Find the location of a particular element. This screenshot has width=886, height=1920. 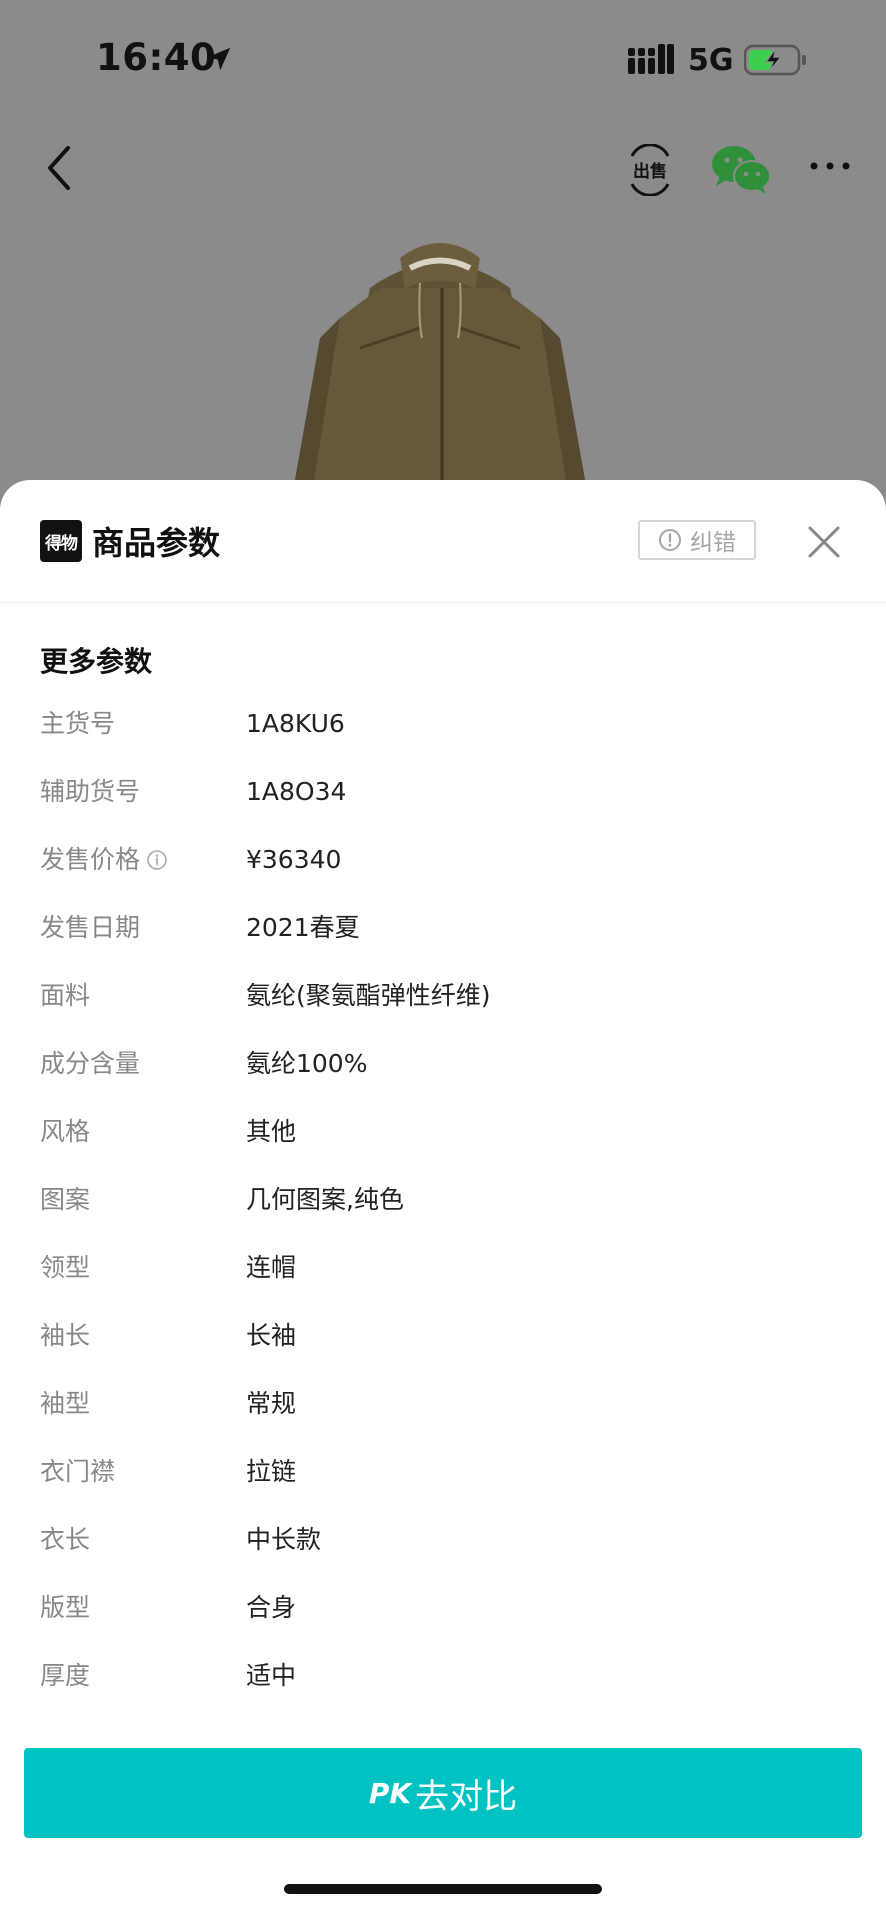

param-label-text: 版型 is located at coordinates (65, 1607).